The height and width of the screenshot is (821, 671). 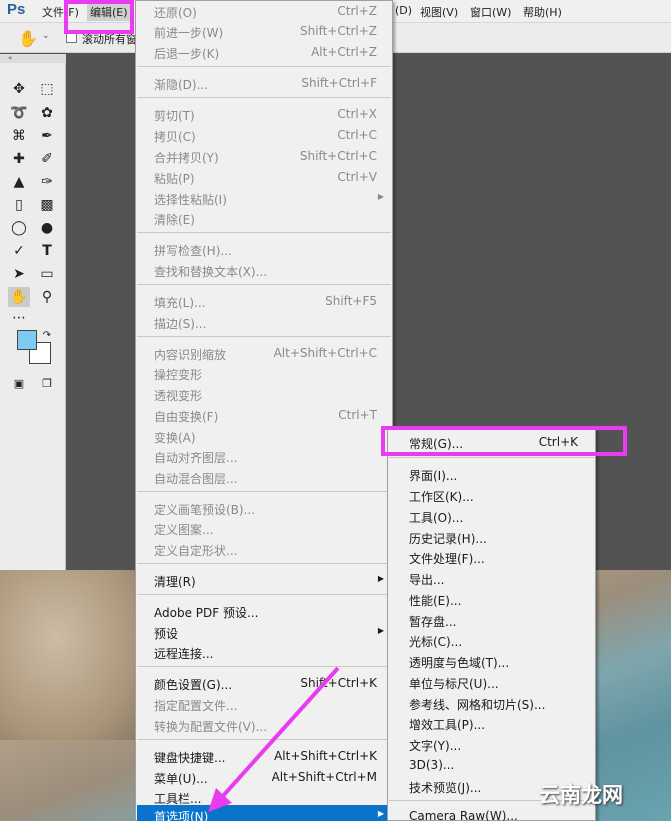 What do you see at coordinates (581, 795) in the screenshot?
I see `watermark: 云南龙网` at bounding box center [581, 795].